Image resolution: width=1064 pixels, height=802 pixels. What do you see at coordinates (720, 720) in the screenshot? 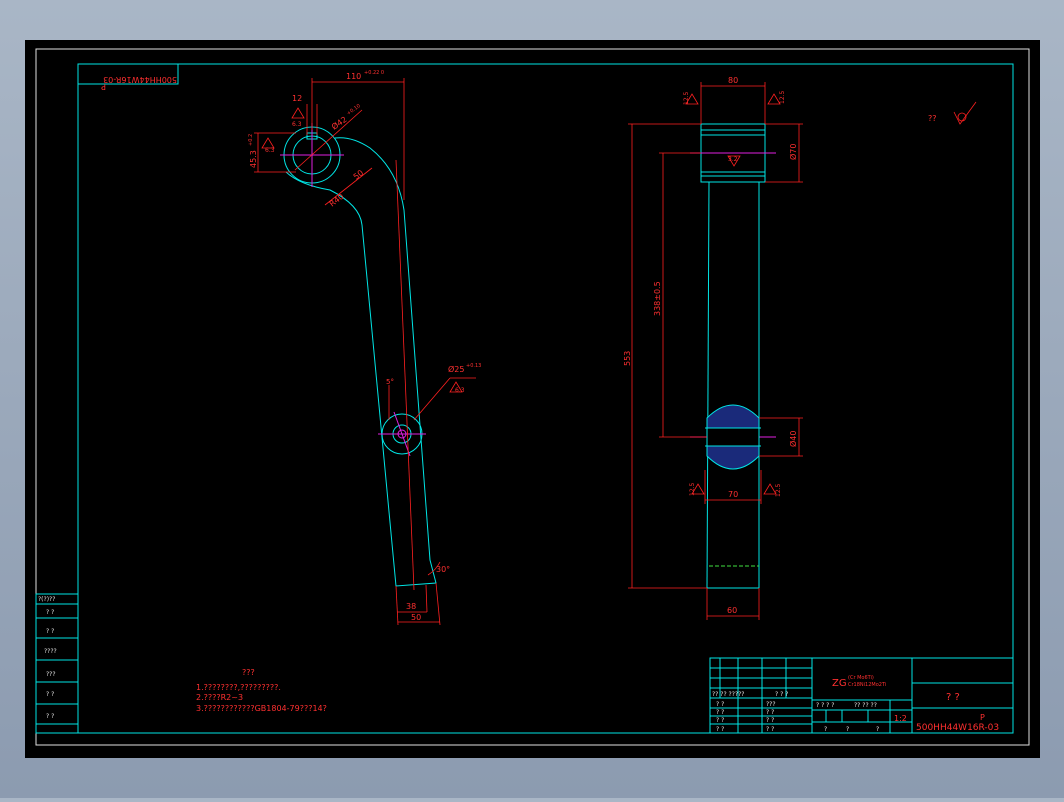
I see `tb-left-cell-3: ? ?` at bounding box center [720, 720].